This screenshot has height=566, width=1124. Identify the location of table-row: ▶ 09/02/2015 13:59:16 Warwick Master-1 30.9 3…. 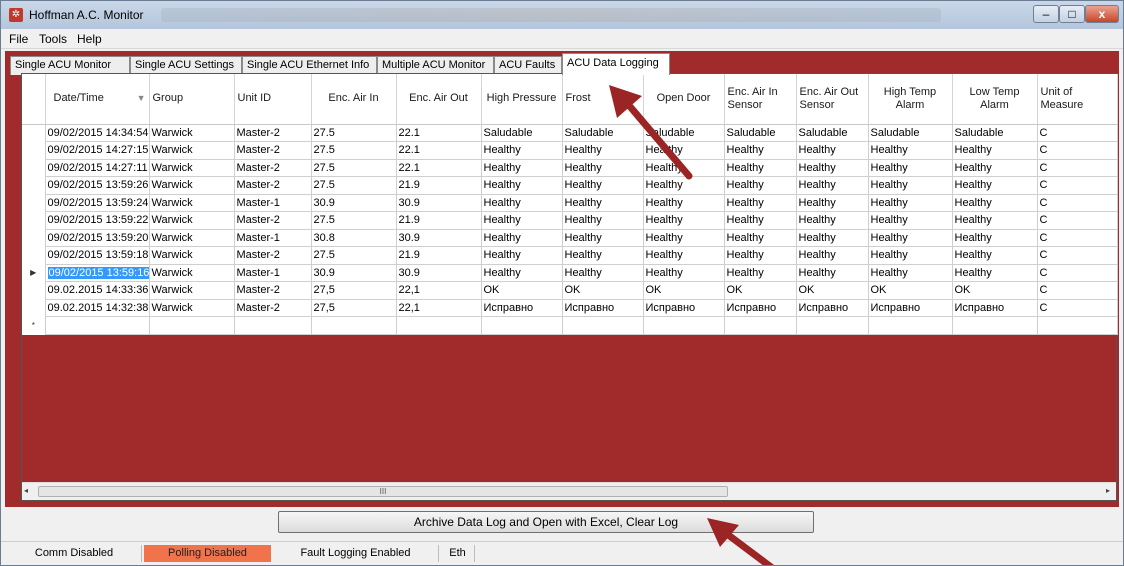
(570, 272).